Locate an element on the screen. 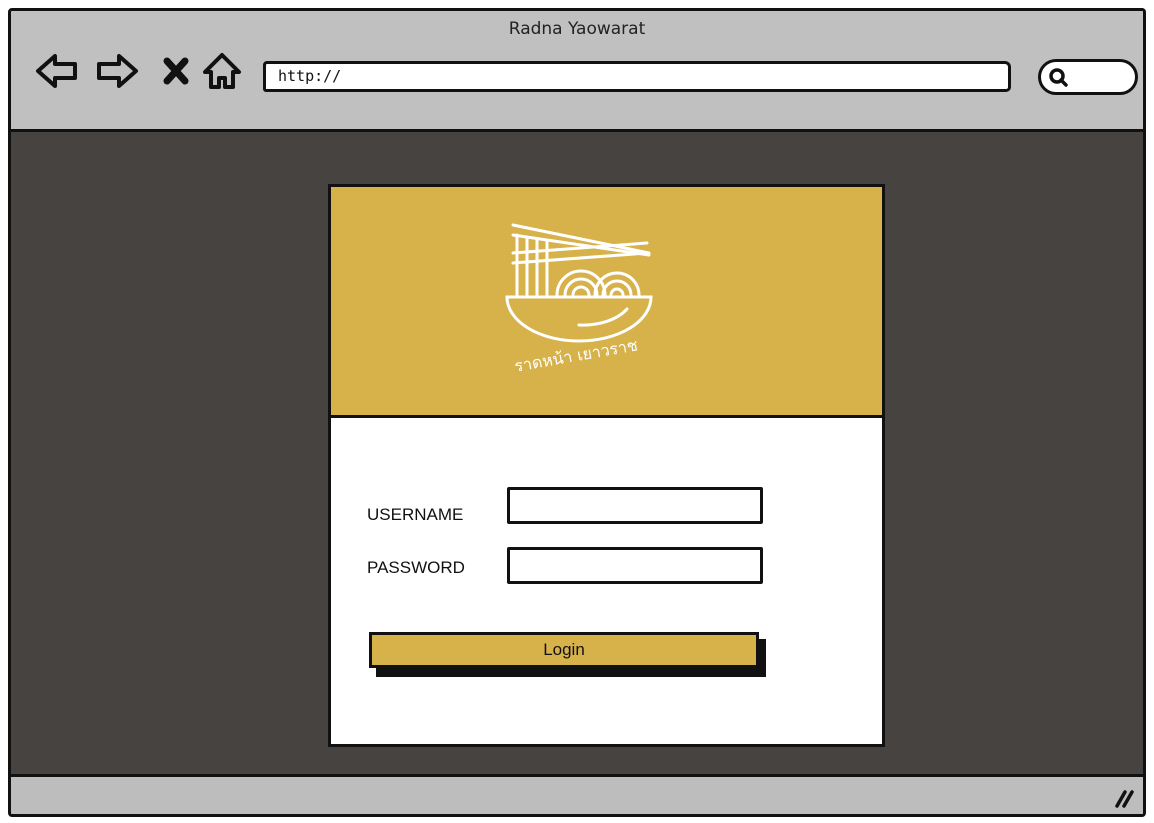 The image size is (1154, 823). search-field is located at coordinates (1088, 77).